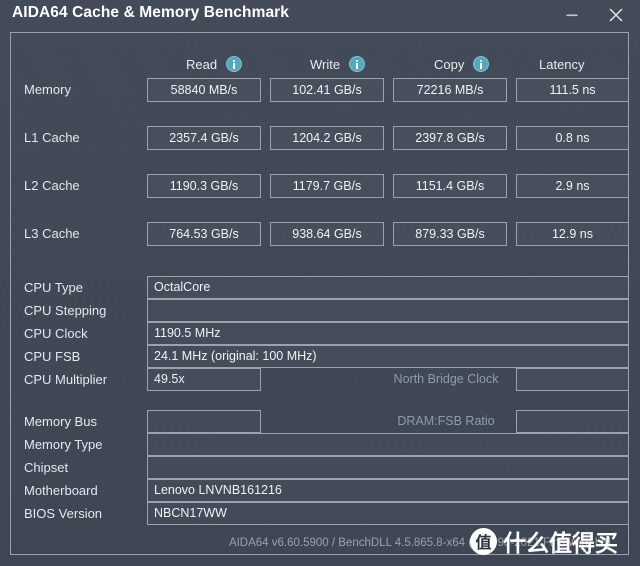  What do you see at coordinates (388, 310) in the screenshot?
I see `info-value-cpu-stepping` at bounding box center [388, 310].